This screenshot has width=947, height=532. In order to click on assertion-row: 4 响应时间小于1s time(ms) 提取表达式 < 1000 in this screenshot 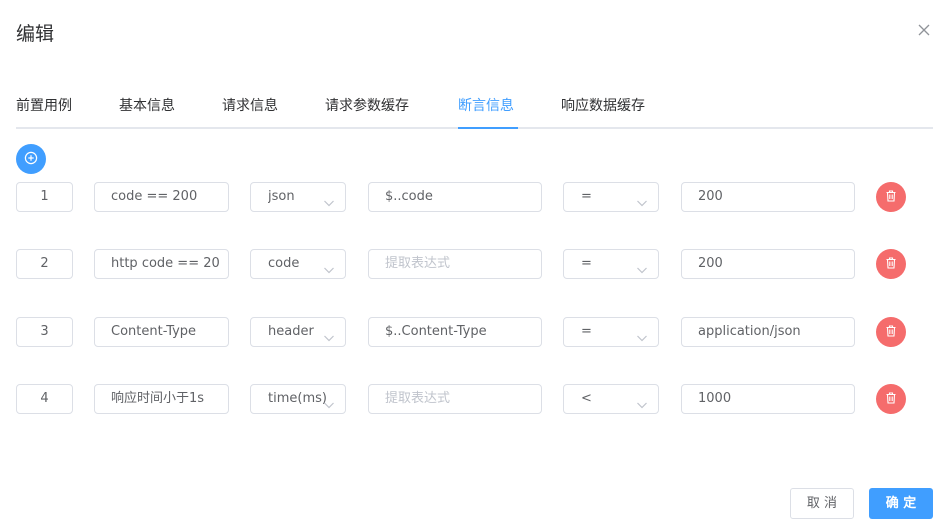, I will do `click(473, 399)`.